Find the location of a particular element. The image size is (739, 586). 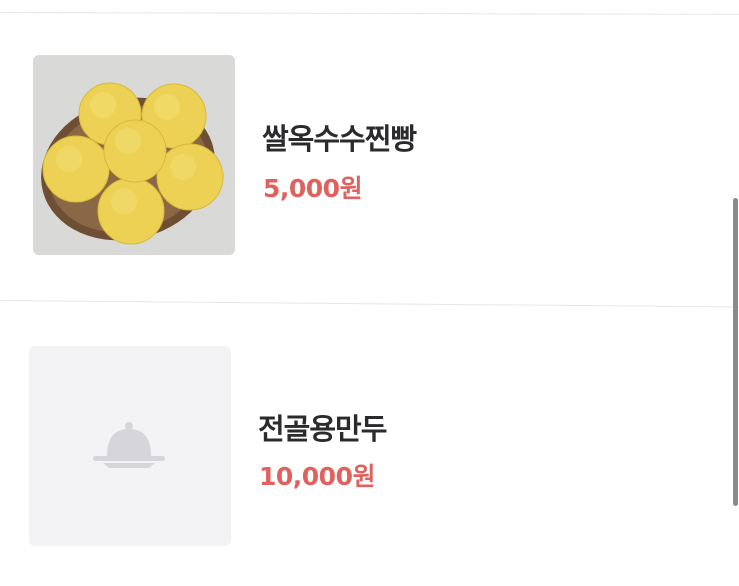

menu-item-photo-placeholder is located at coordinates (130, 446).